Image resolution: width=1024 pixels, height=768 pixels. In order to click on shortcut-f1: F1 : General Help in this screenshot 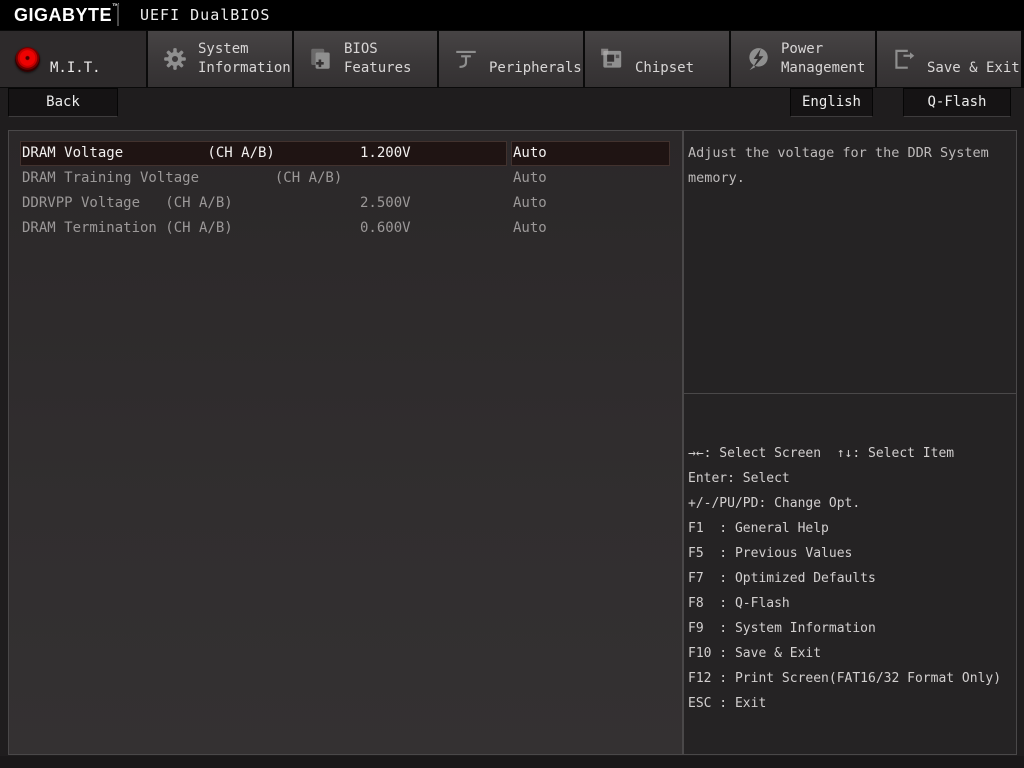, I will do `click(758, 528)`.